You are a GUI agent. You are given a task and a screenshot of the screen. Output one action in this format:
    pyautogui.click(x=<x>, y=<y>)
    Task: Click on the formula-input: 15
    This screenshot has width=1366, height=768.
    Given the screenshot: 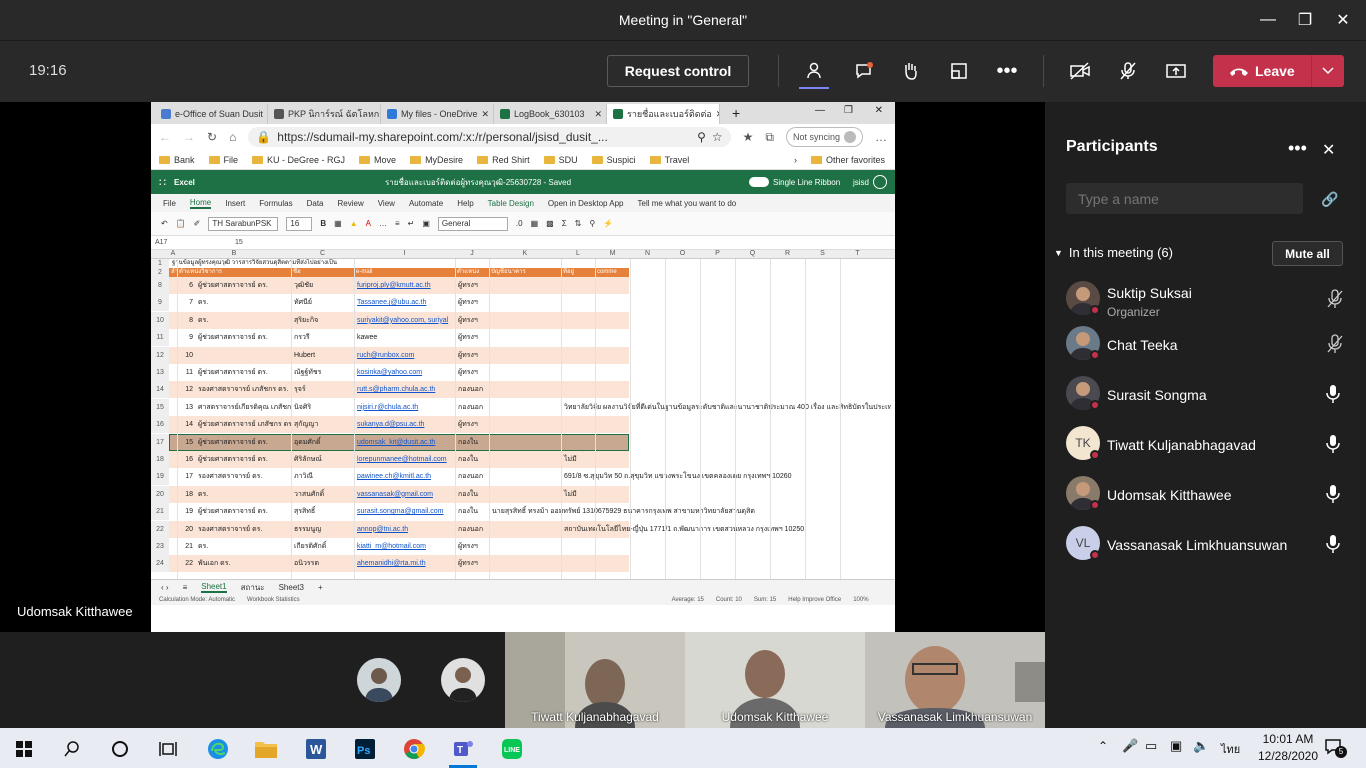 What is the action you would take?
    pyautogui.click(x=239, y=242)
    